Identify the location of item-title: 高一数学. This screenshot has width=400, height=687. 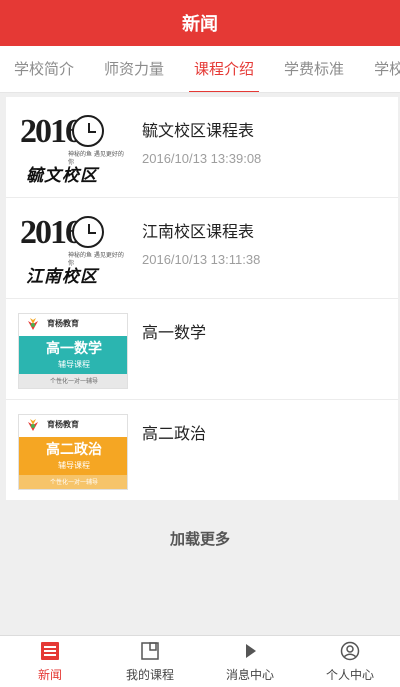
(174, 332).